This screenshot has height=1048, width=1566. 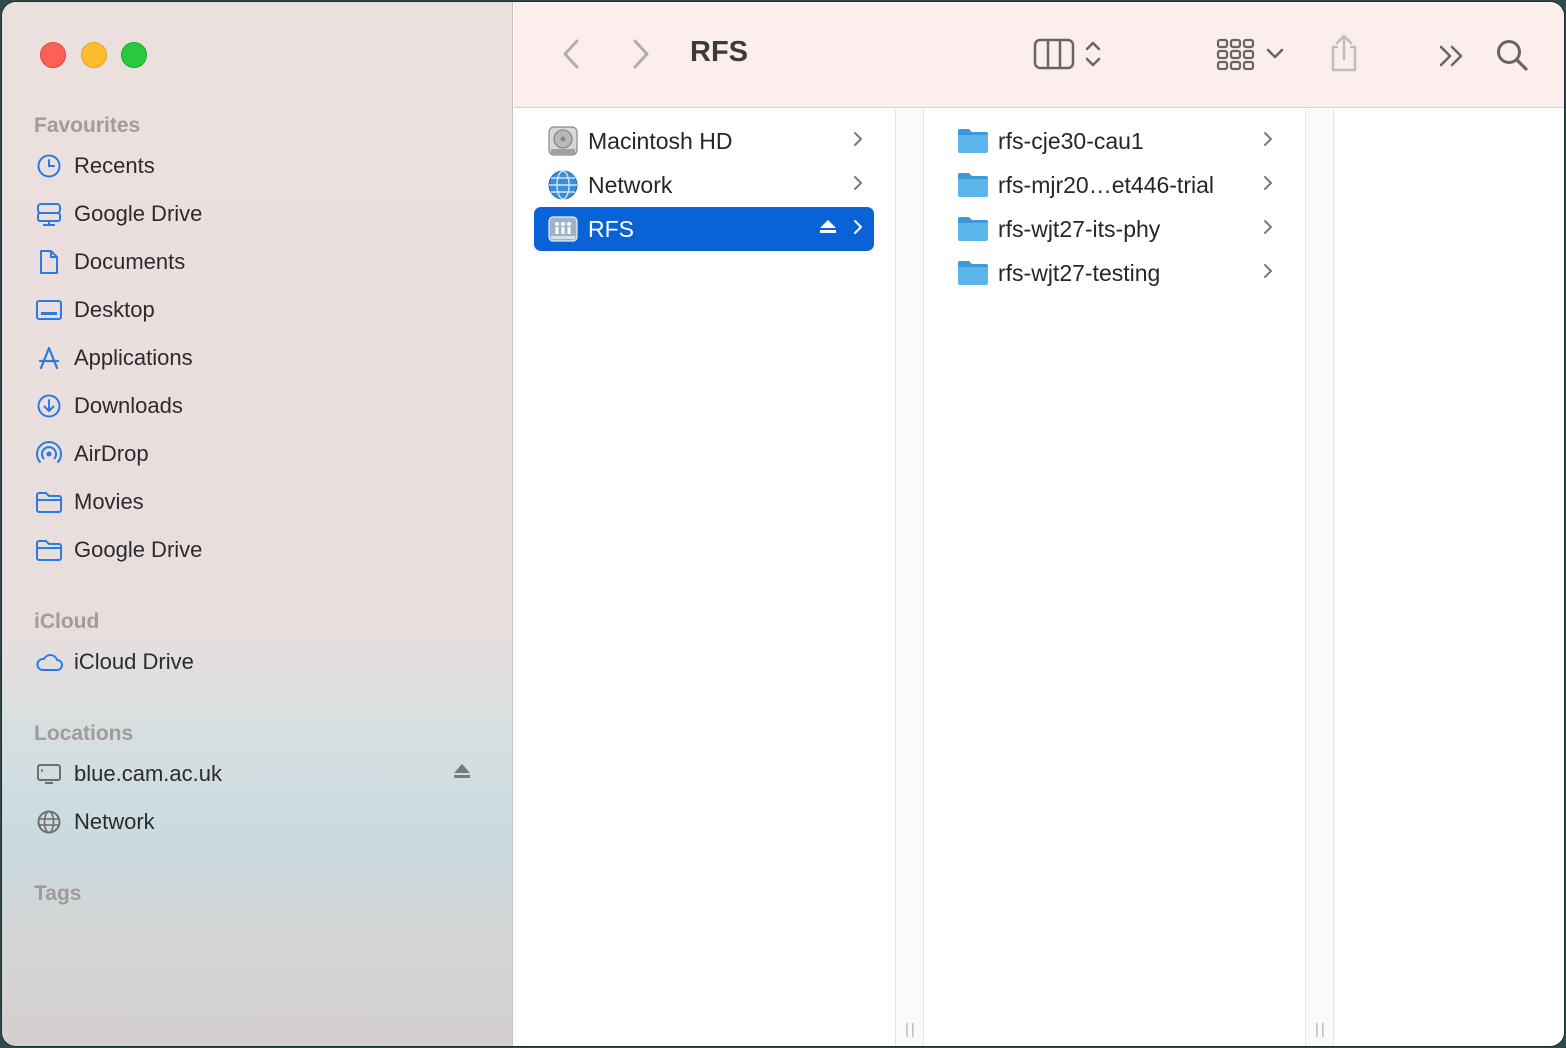 What do you see at coordinates (1071, 140) in the screenshot?
I see `item-label: rfs-cje30-cau1` at bounding box center [1071, 140].